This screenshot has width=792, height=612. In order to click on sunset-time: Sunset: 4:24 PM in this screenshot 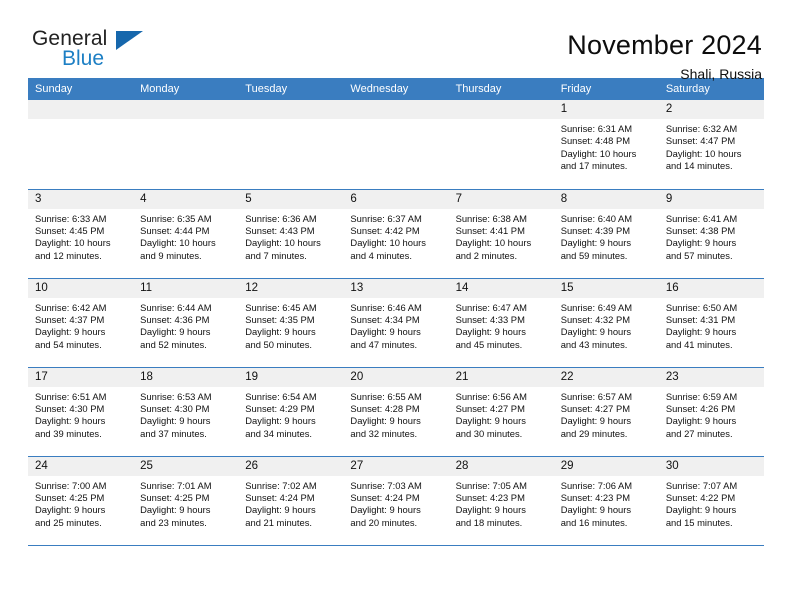, I will do `click(385, 497)`.